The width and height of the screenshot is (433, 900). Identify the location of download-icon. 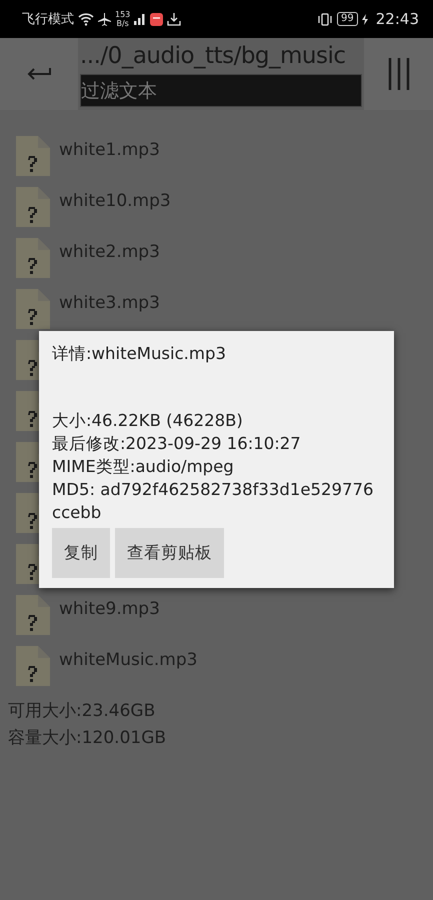
(174, 19).